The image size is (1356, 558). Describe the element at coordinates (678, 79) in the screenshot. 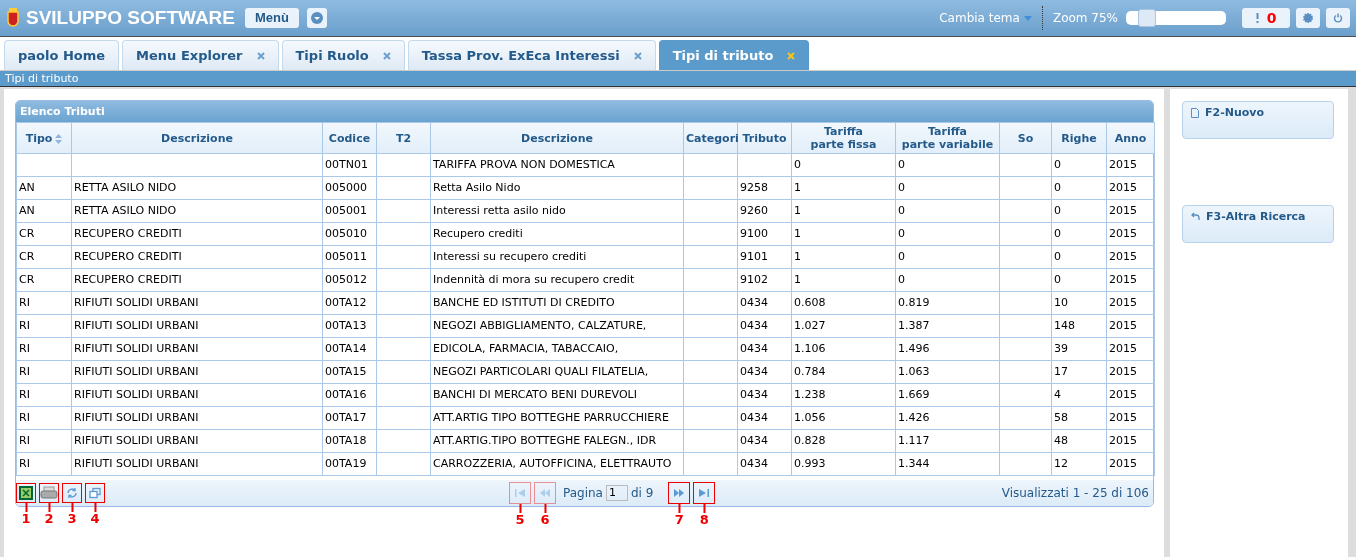

I see `breadcrumb-bar: Tipi di tributo` at that location.